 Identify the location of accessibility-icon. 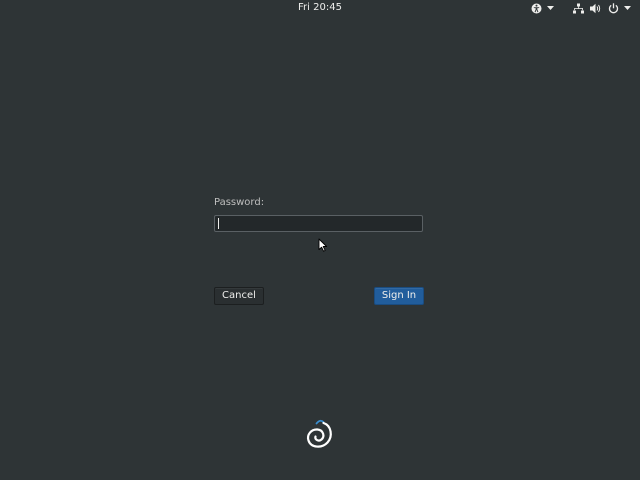
(536, 8).